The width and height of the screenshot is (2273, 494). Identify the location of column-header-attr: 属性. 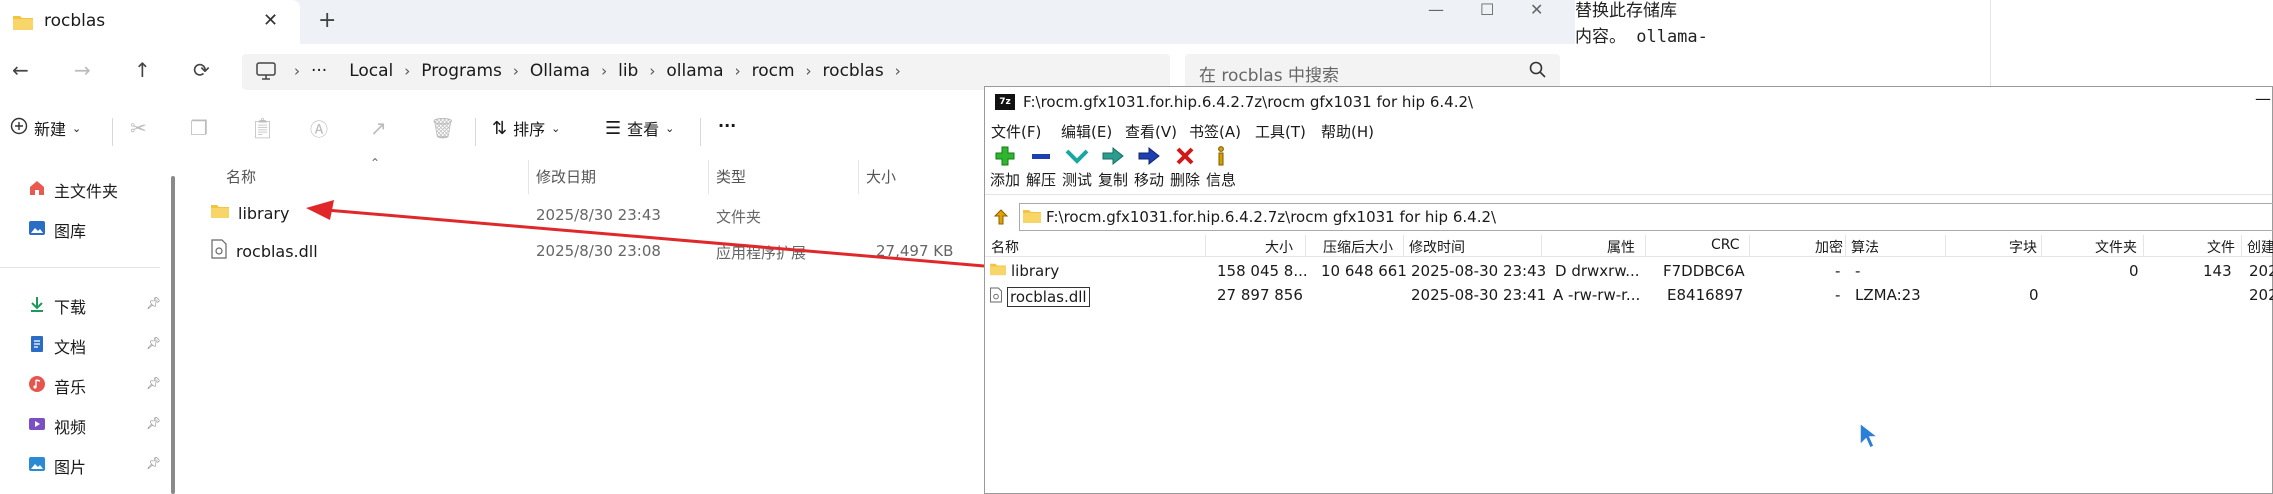
(1621, 247).